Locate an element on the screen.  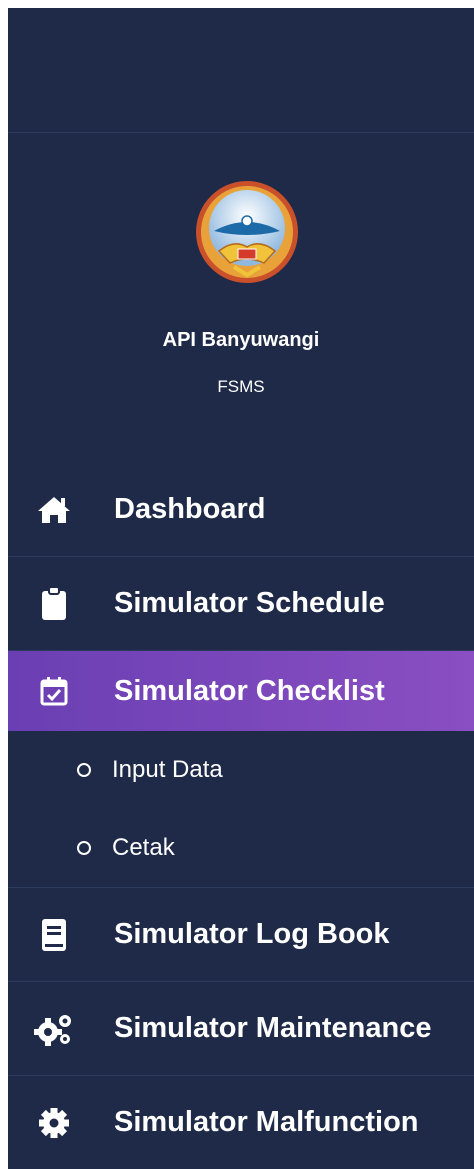
sidebar-item-simulator-schedule: Simulator Schedule is located at coordinates (241, 604).